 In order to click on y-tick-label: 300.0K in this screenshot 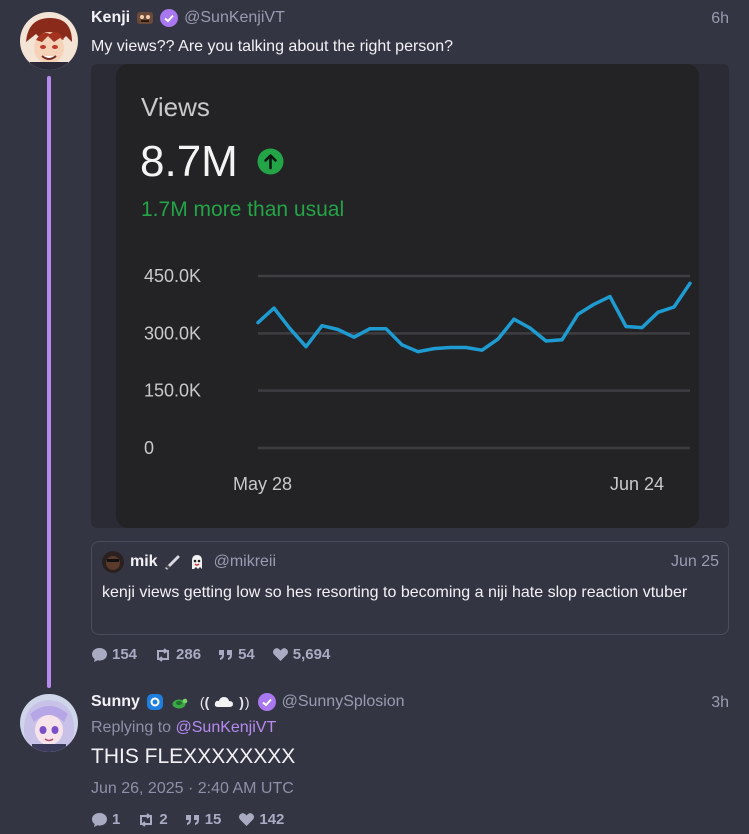, I will do `click(172, 333)`.